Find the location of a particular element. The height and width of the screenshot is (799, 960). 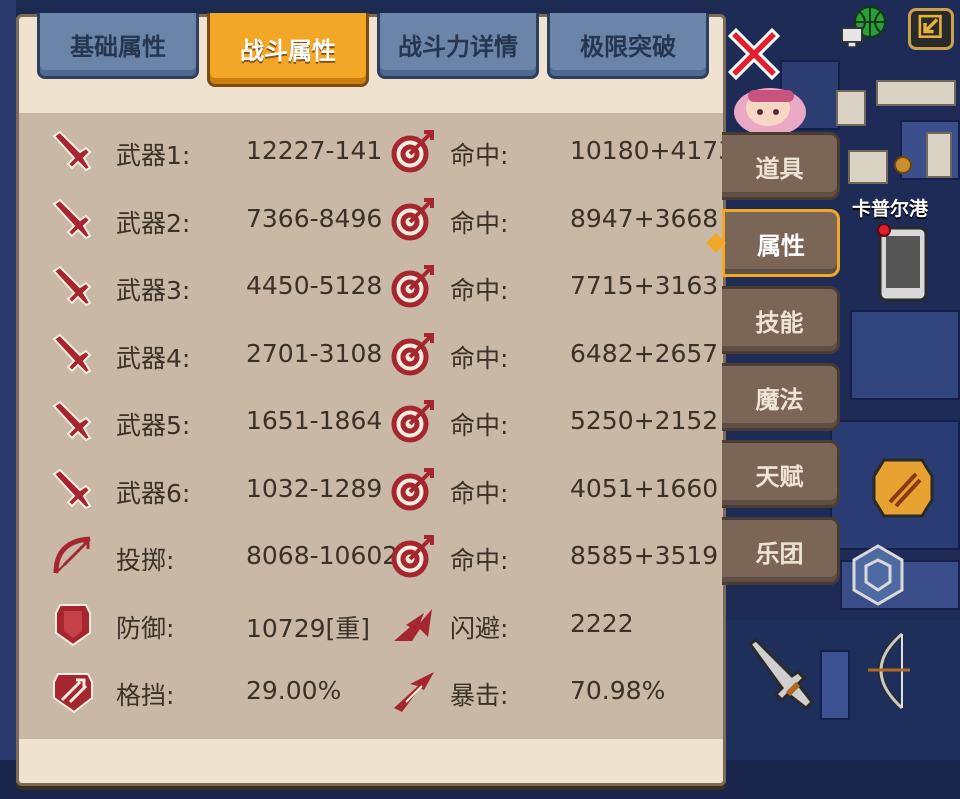

equipped-sword-icon is located at coordinates (782, 676).